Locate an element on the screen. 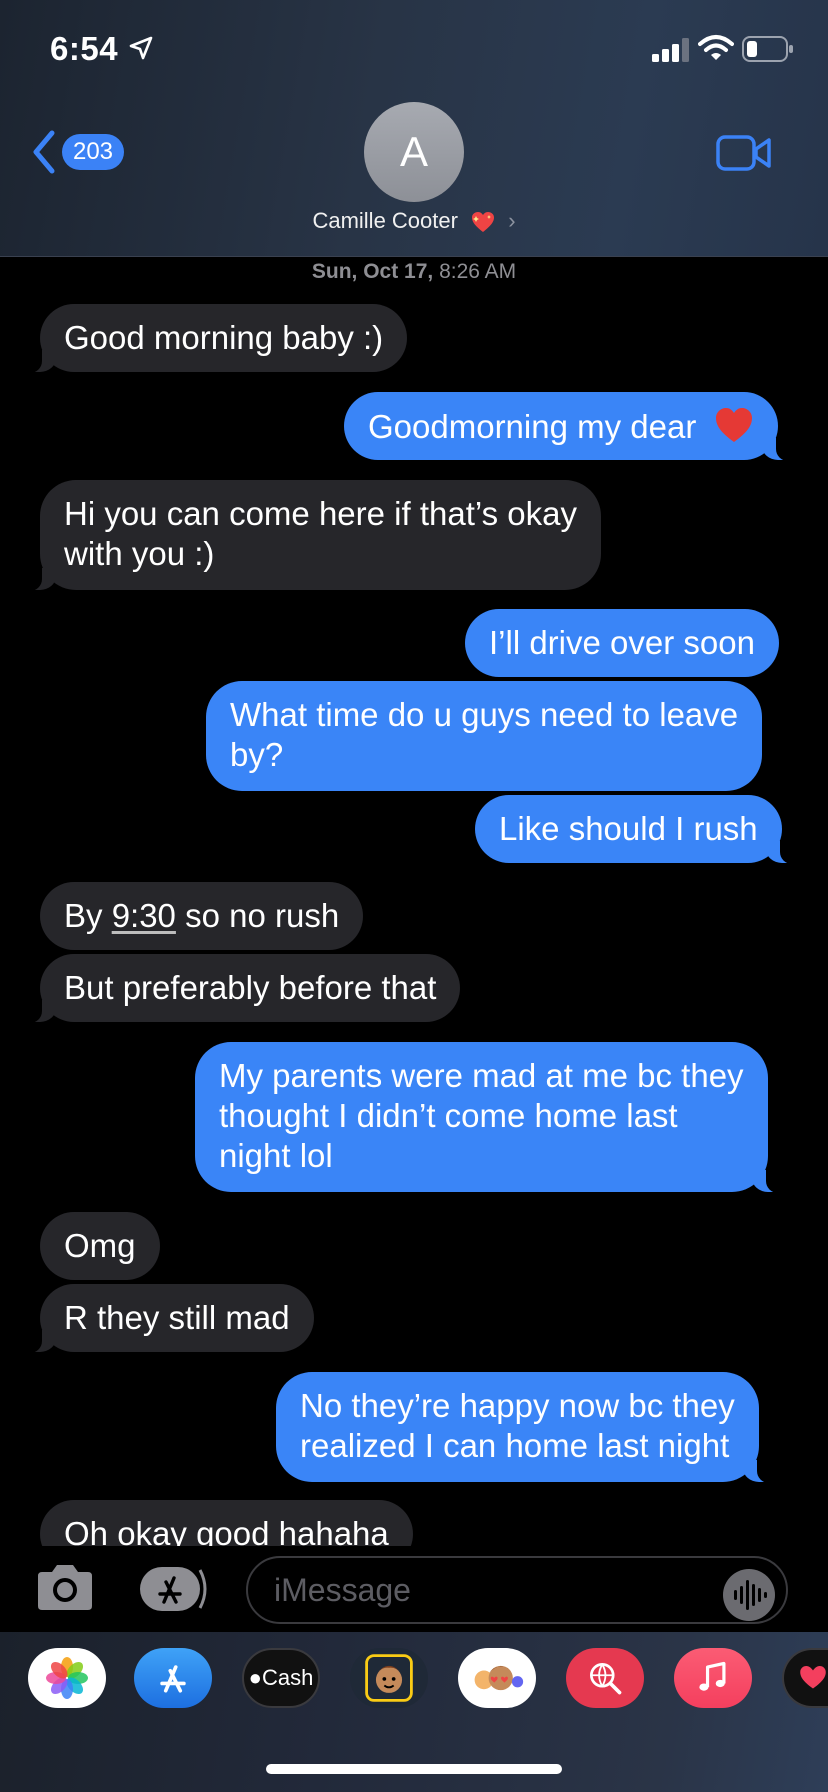  incoming-message-bubble: Good morning baby :) is located at coordinates (216, 338).